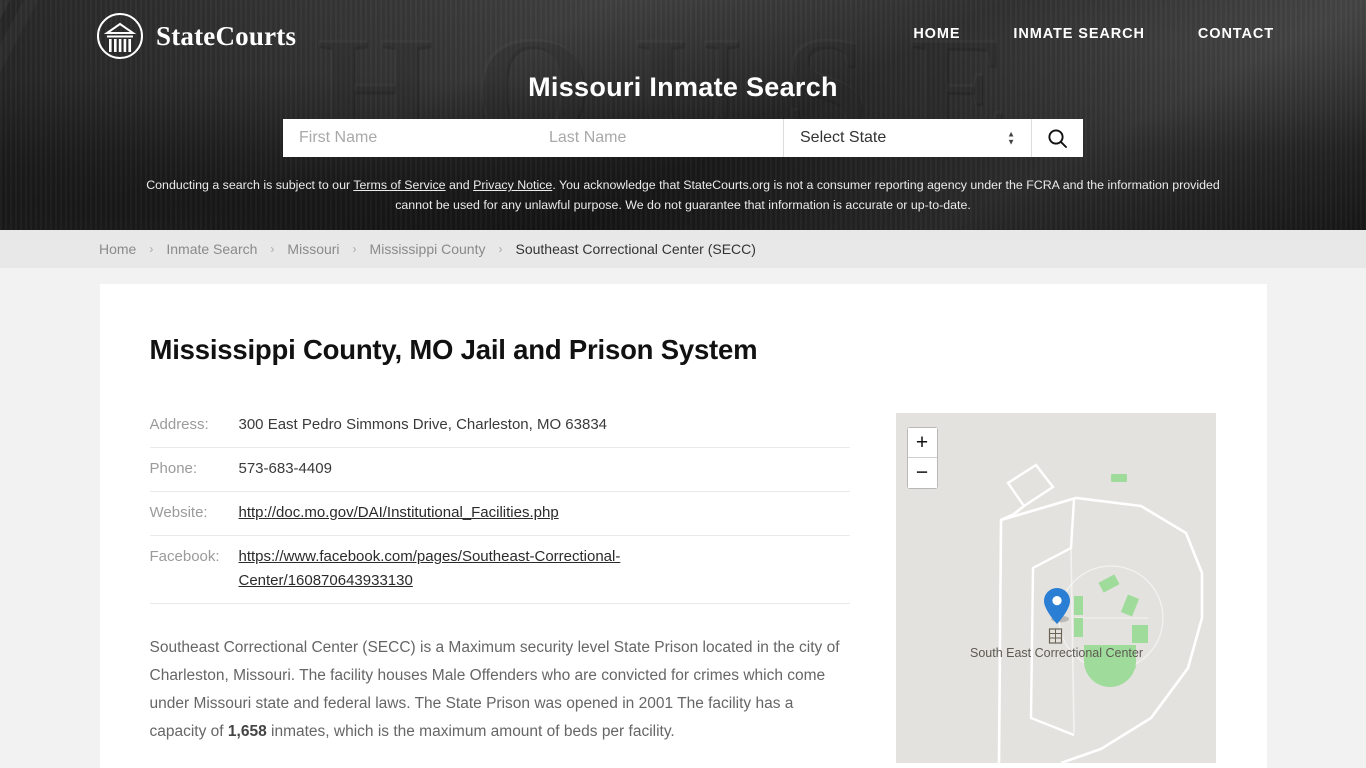  I want to click on breadcrumb-item-home: Home, so click(117, 249).